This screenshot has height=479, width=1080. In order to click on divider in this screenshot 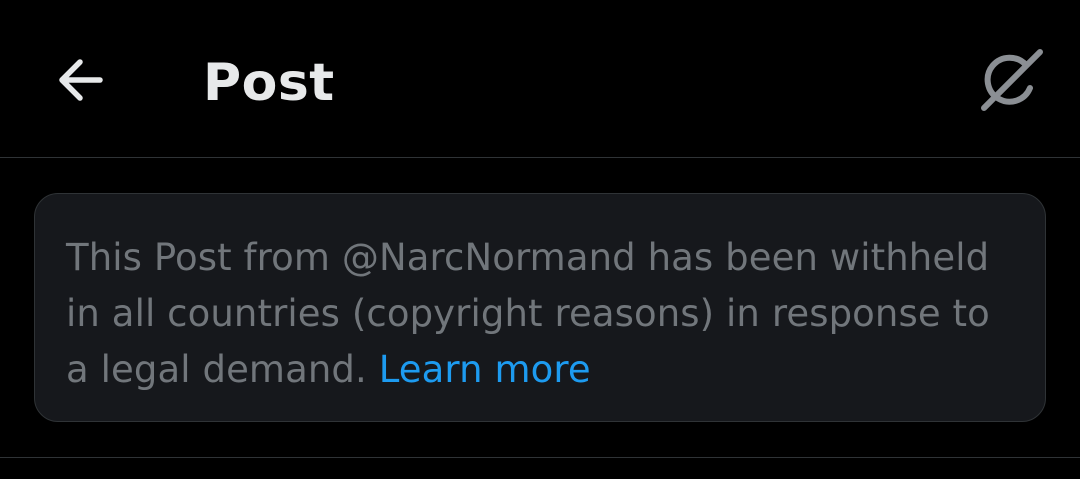, I will do `click(540, 457)`.